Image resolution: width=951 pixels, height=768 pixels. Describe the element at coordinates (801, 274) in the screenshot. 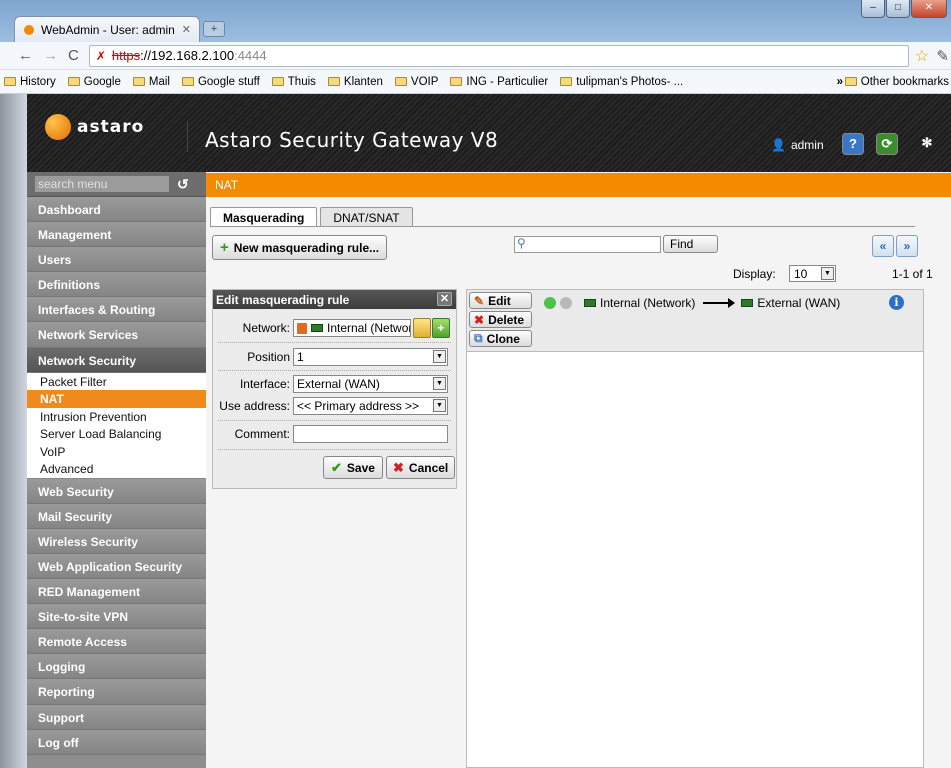

I see `display-count-value: 10` at that location.